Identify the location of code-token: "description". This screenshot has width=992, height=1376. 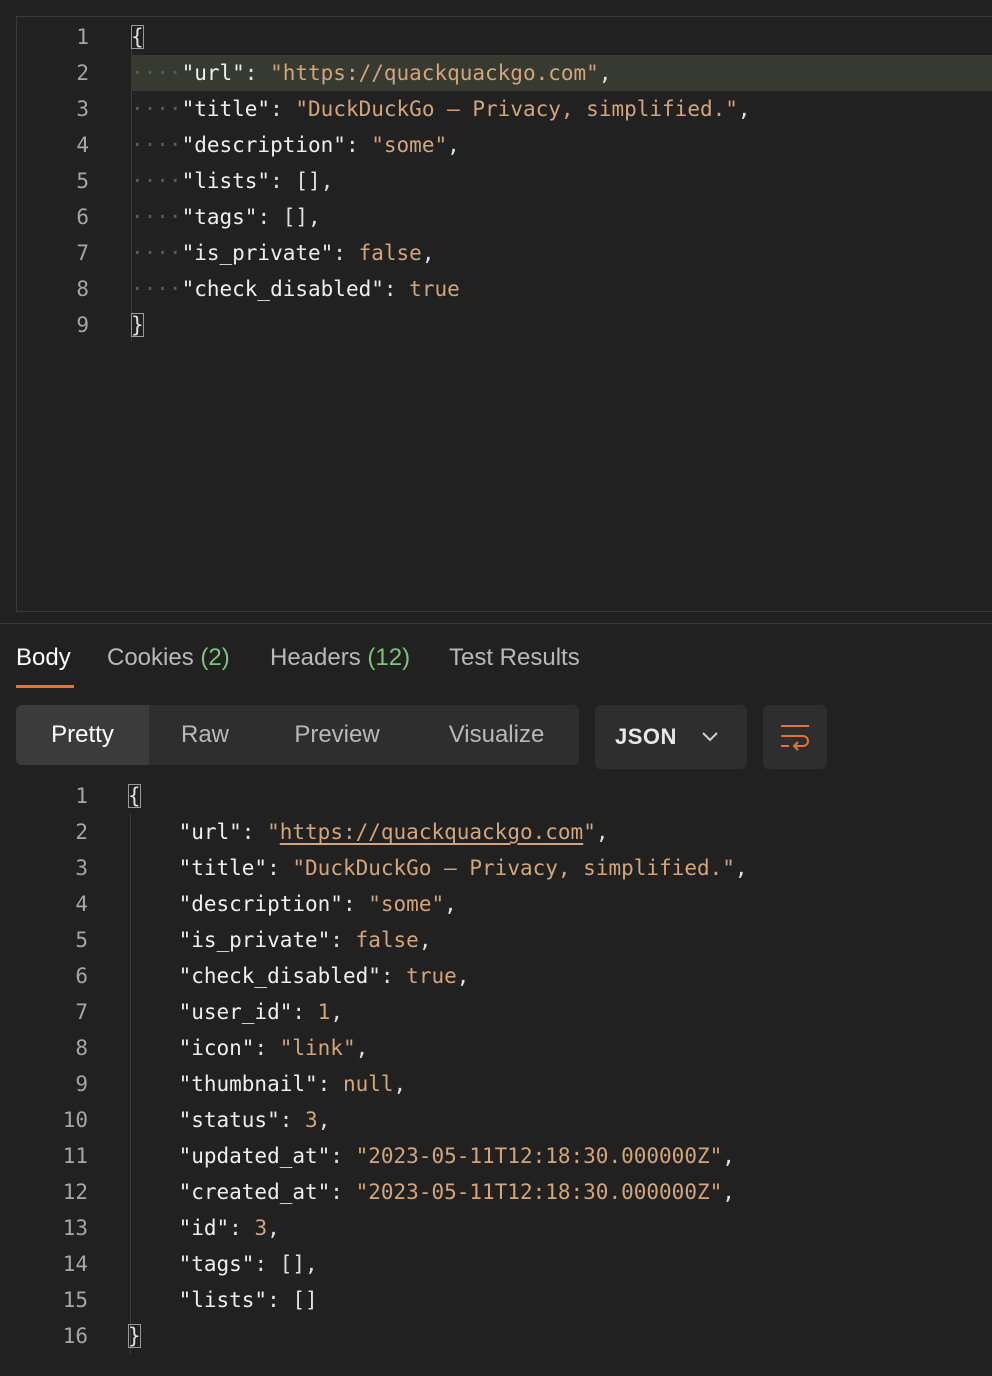
(260, 904).